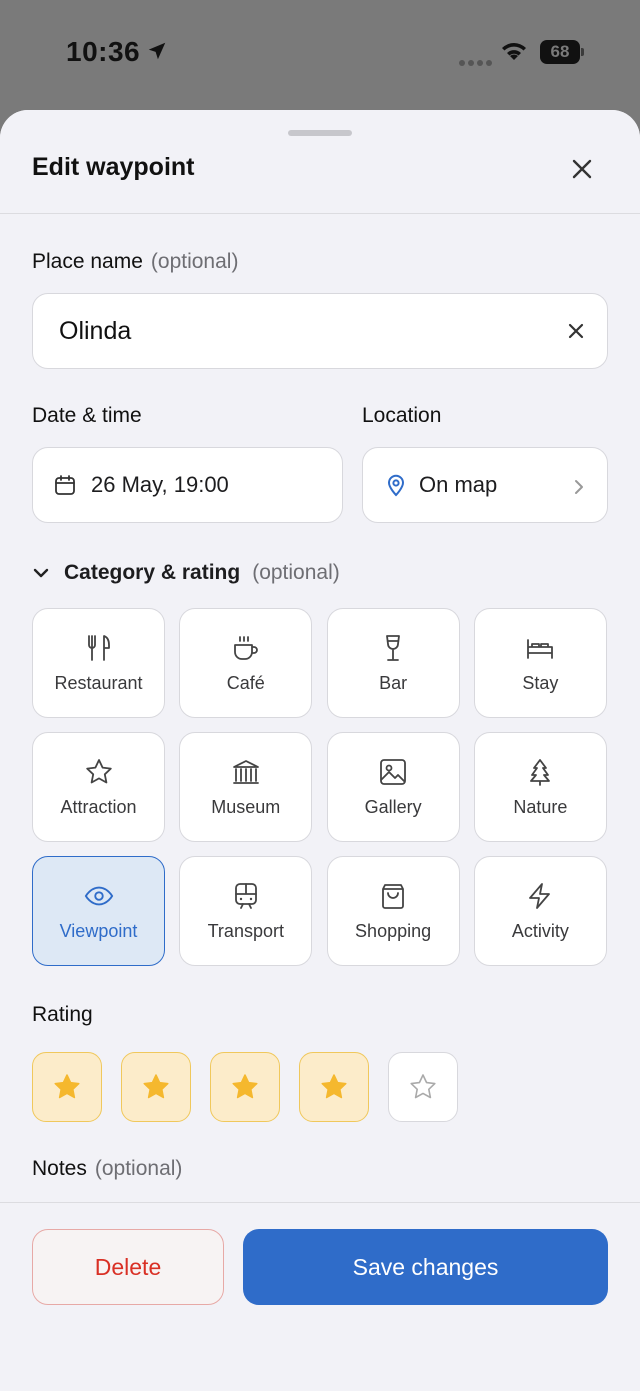 The height and width of the screenshot is (1391, 640). I want to click on date-time-label: Date & time, so click(87, 415).